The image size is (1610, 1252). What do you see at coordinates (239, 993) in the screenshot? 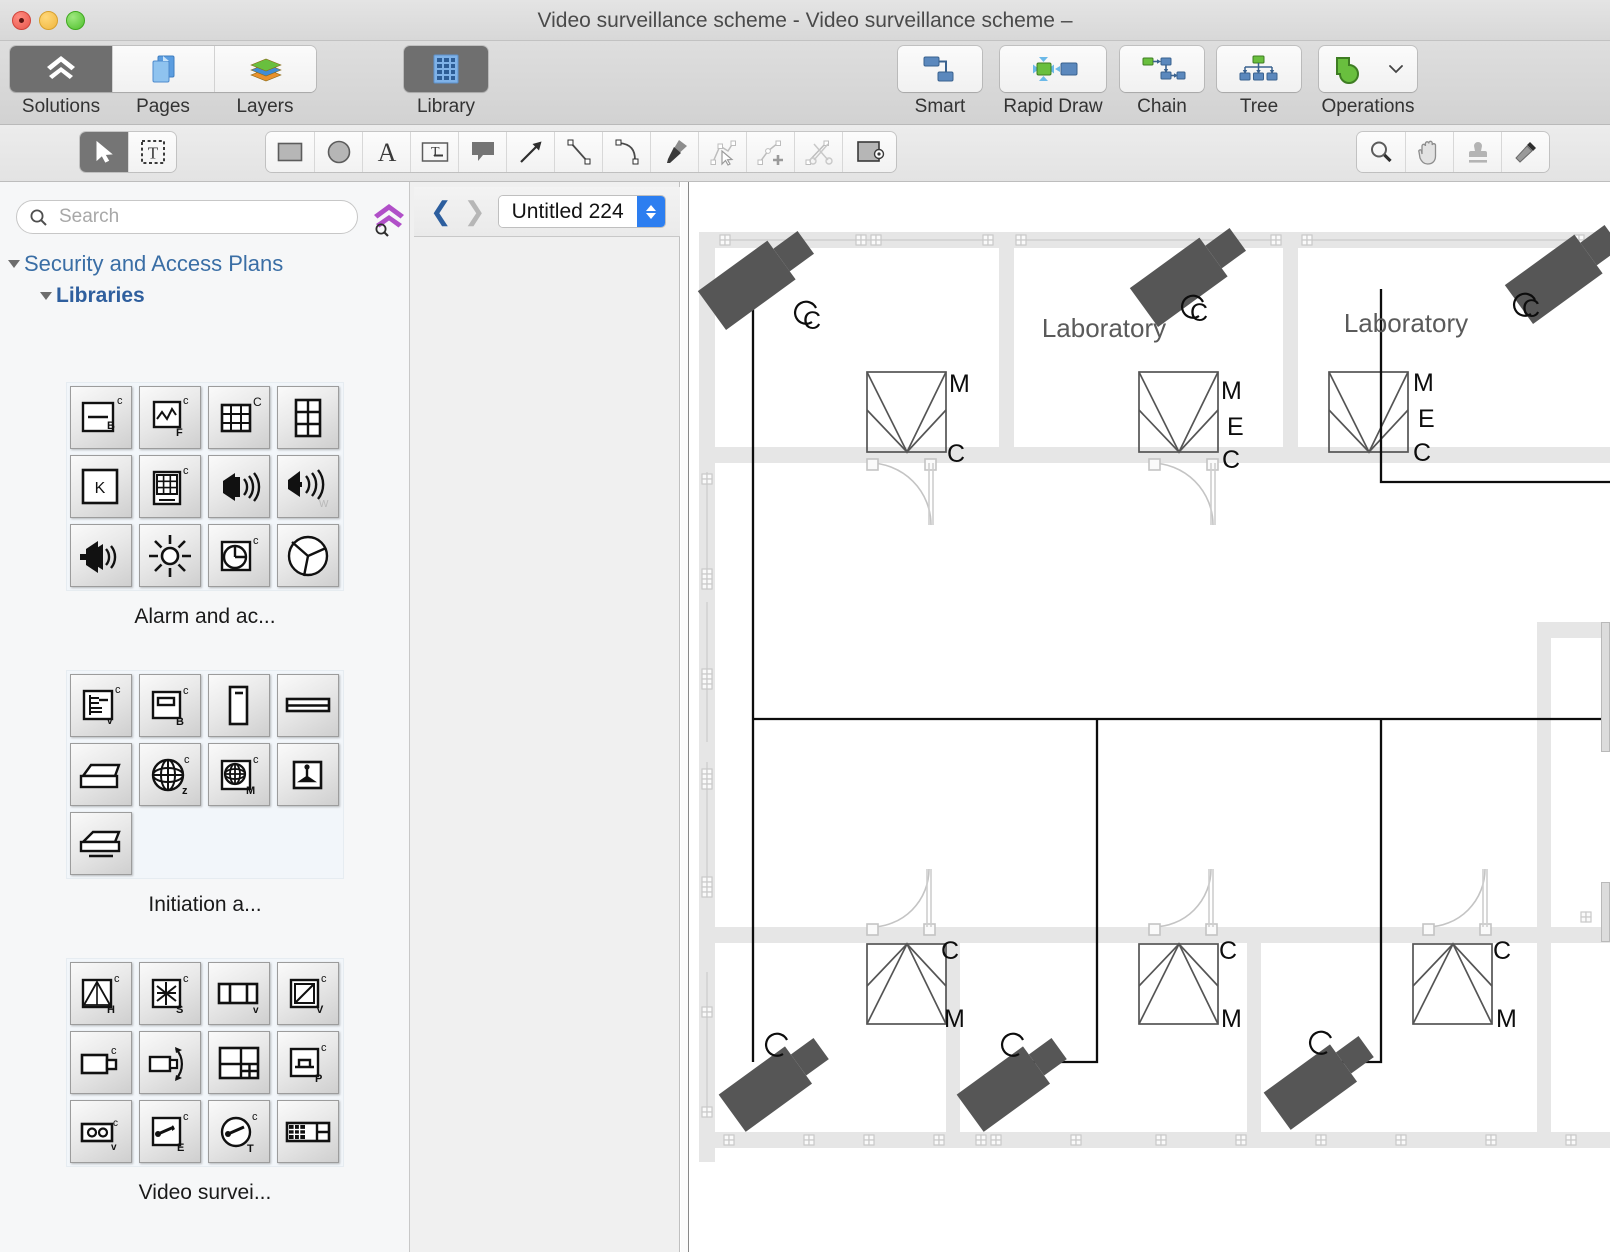
I see `library-icon-monitor-triple-v: v` at bounding box center [239, 993].